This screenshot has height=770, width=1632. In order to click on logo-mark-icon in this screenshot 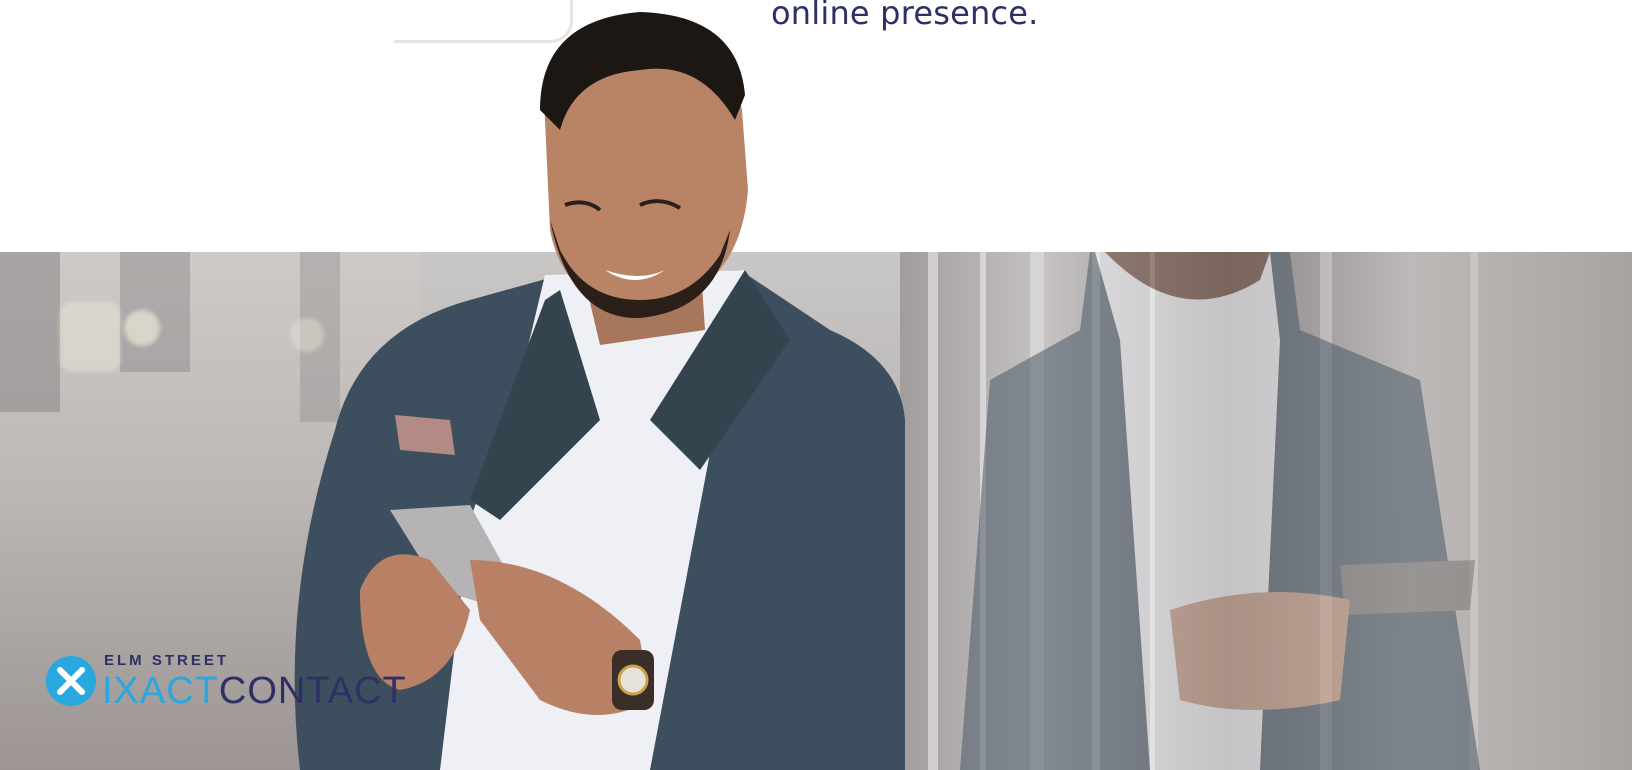, I will do `click(71, 681)`.